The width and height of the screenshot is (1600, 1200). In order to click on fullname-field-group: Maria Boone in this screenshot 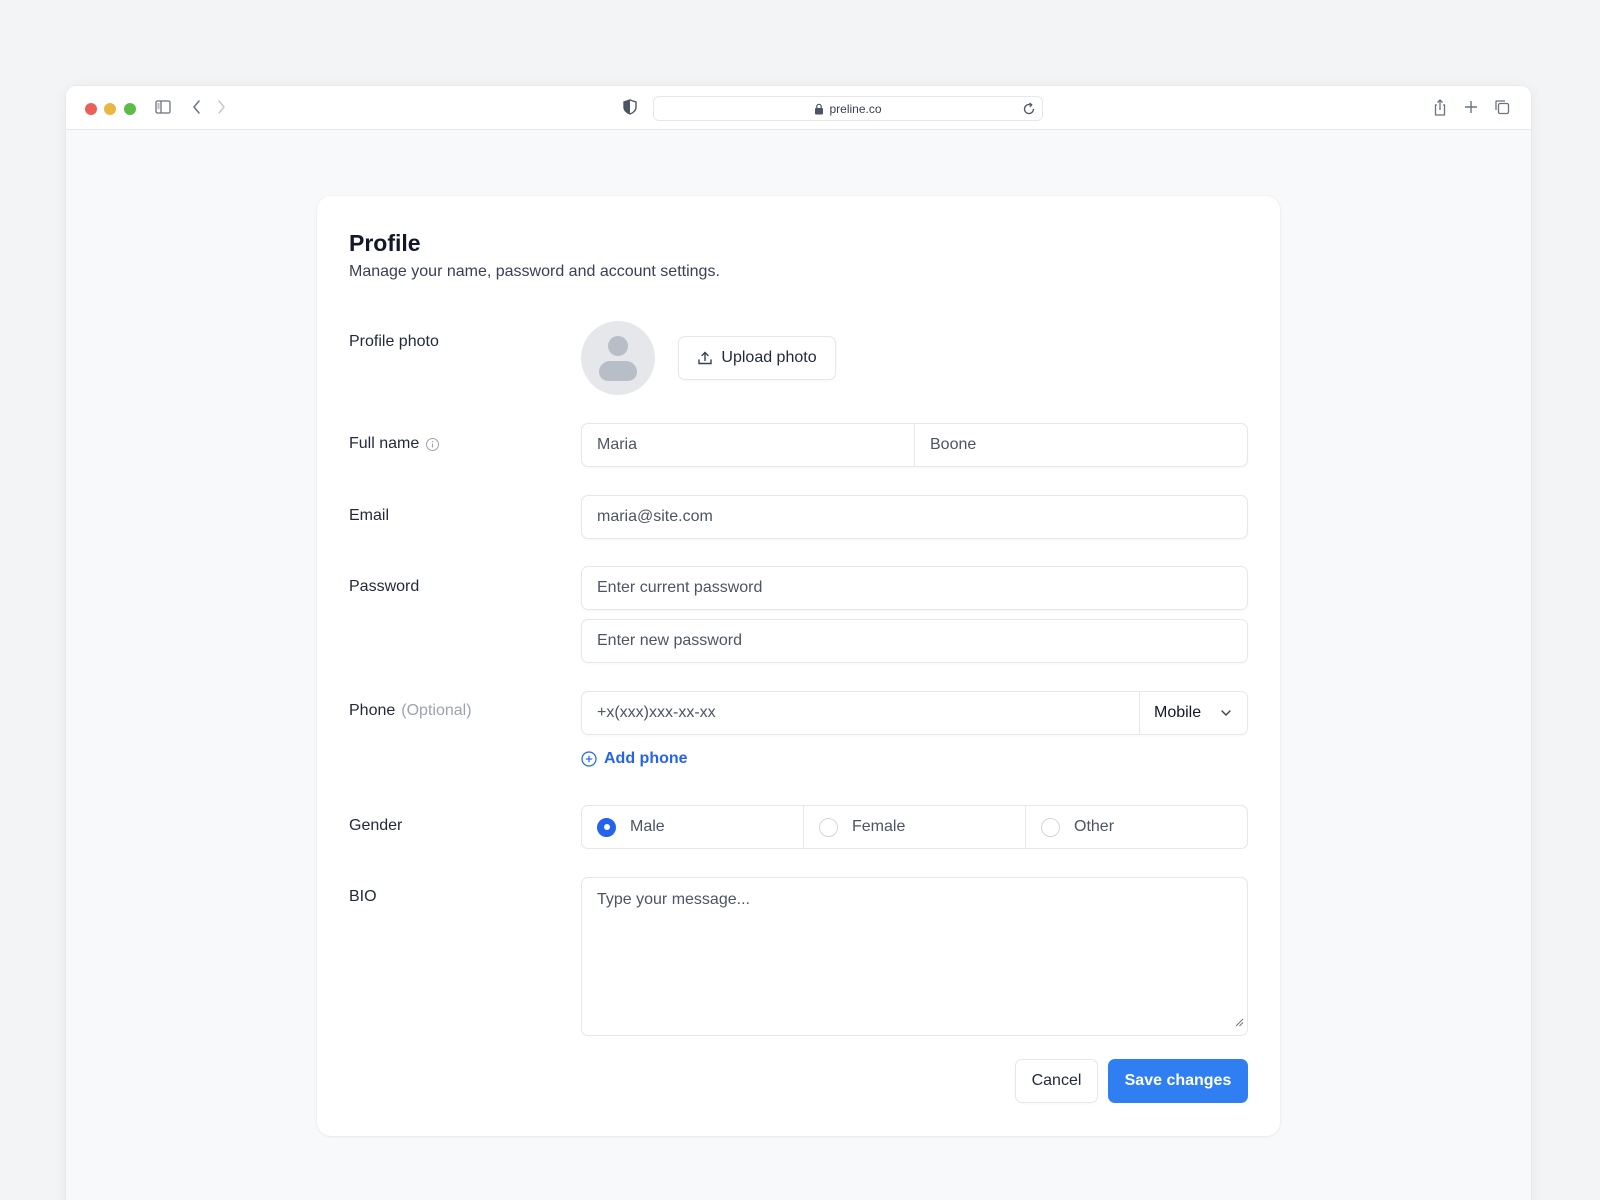, I will do `click(914, 445)`.